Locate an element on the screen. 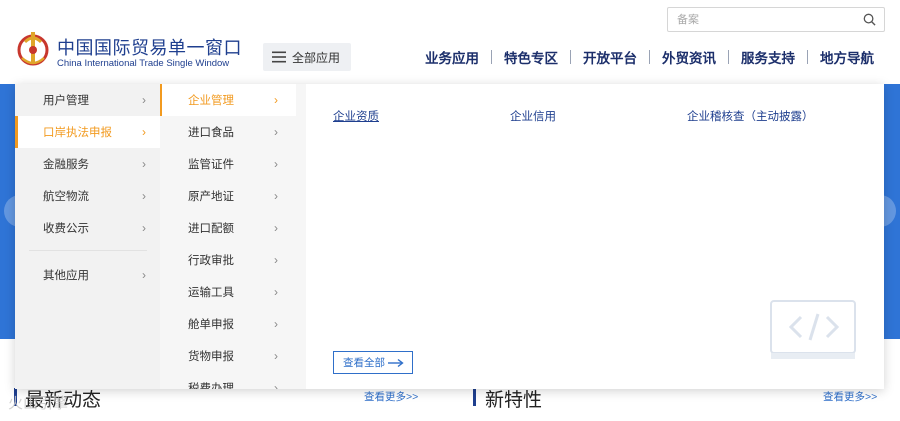 Image resolution: width=900 pixels, height=421 pixels. submenu-item-manifest-declaration: 舱单申报 › is located at coordinates (228, 324).